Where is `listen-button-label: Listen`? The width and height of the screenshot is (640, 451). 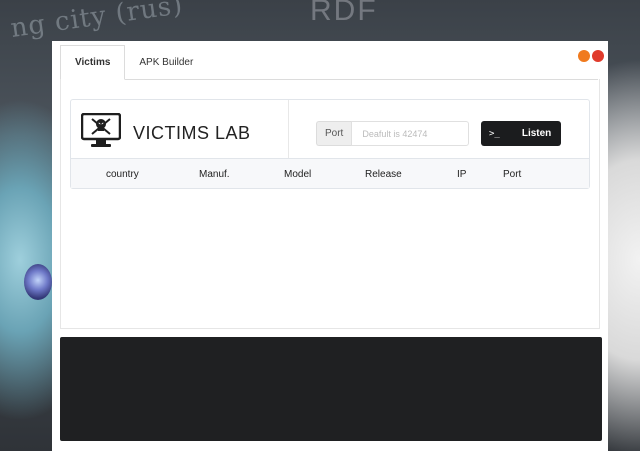
listen-button-label: Listen is located at coordinates (536, 133).